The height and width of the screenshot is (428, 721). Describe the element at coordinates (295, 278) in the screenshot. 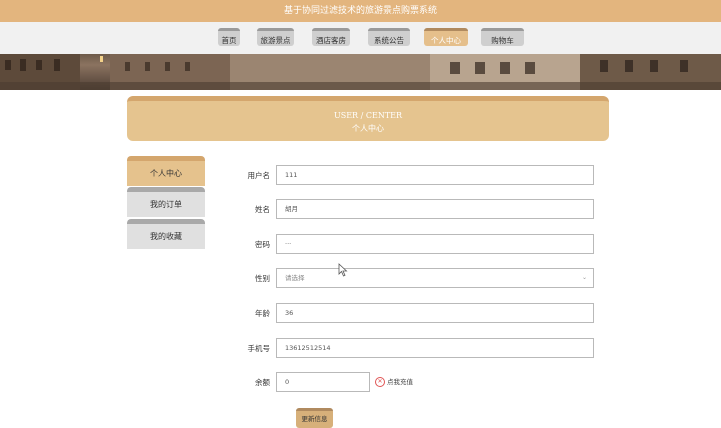

I see `gender-placeholder: 请选择` at that location.